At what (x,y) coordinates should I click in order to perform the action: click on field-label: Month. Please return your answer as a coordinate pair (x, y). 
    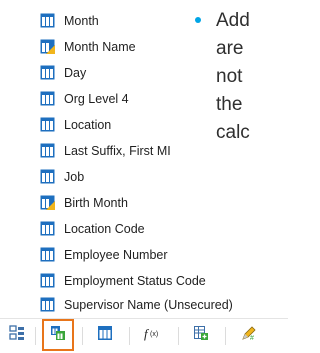
    Looking at the image, I should click on (81, 20).